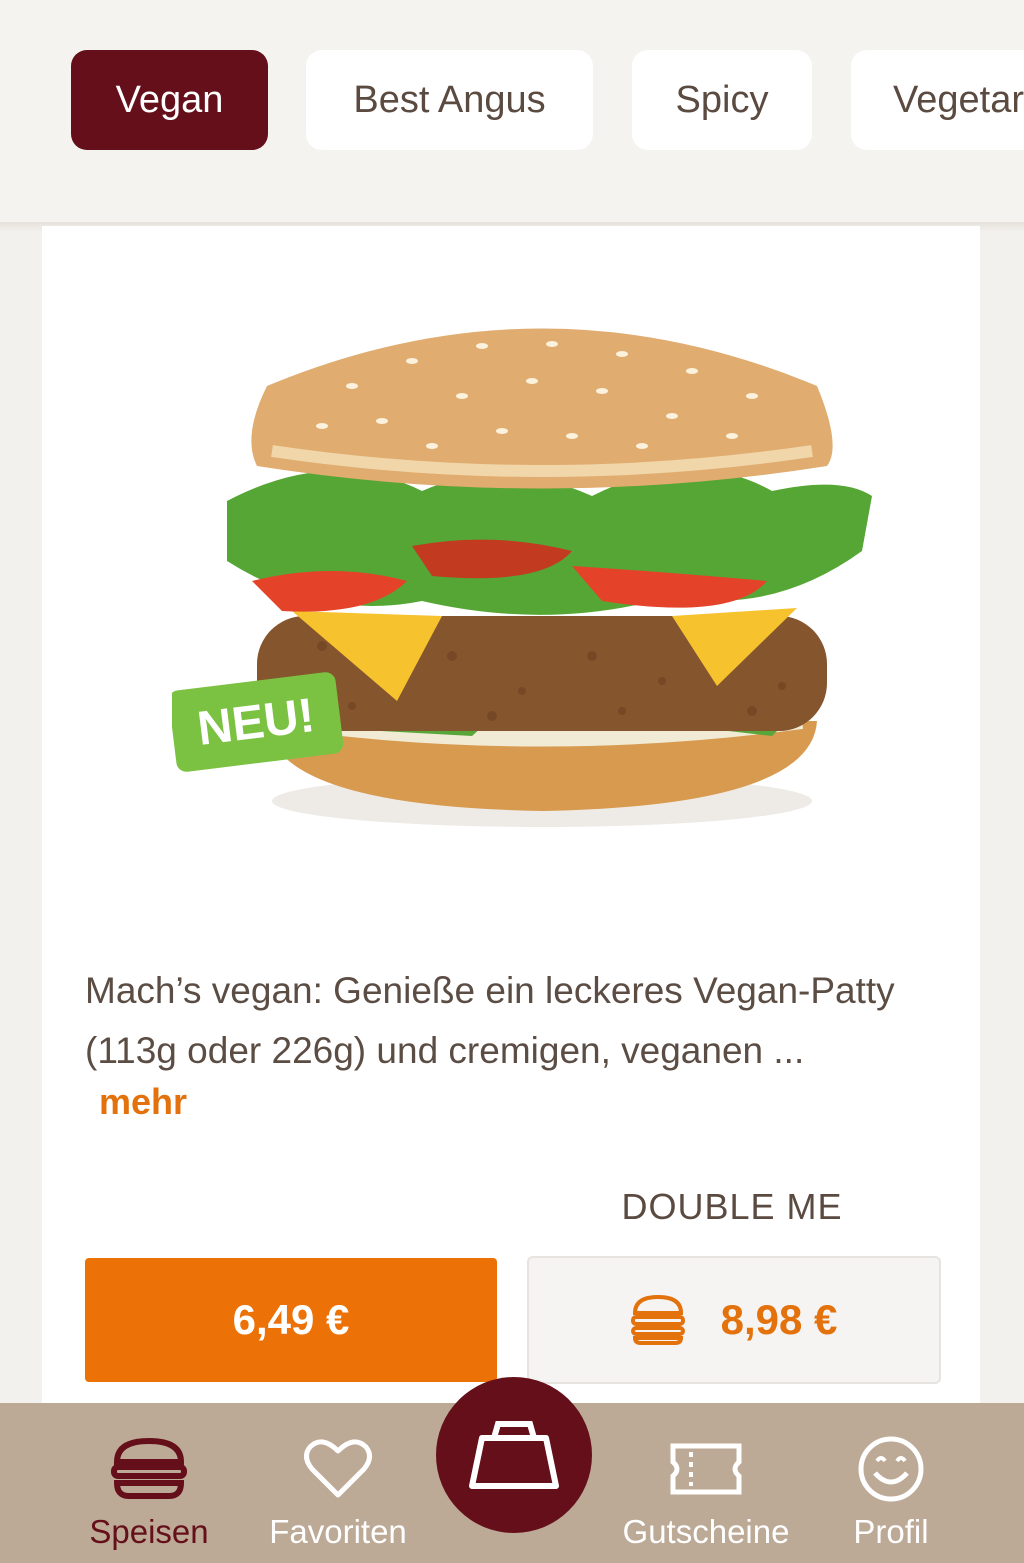 This screenshot has width=1024, height=1563. Describe the element at coordinates (338, 1531) in the screenshot. I see `nav-label-favoriten: Favoriten` at that location.